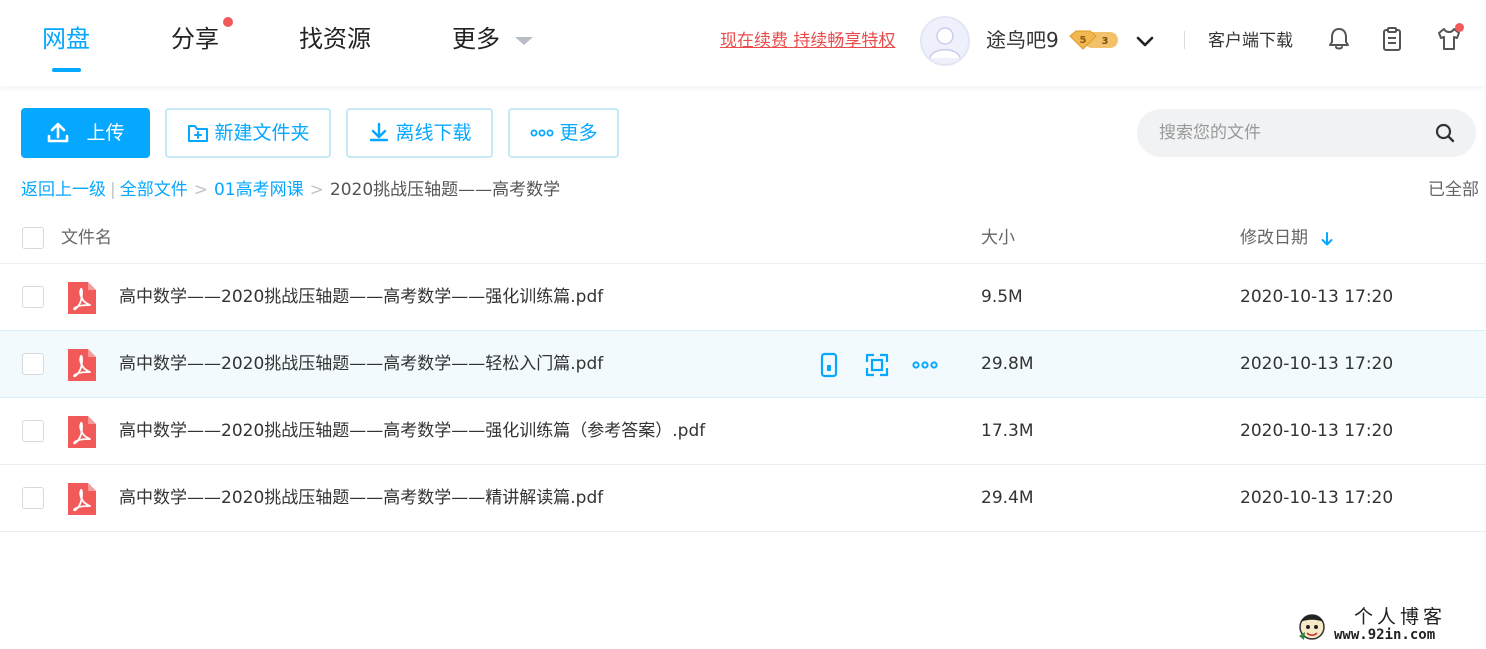 The height and width of the screenshot is (649, 1486). I want to click on more-options-icon, so click(925, 365).